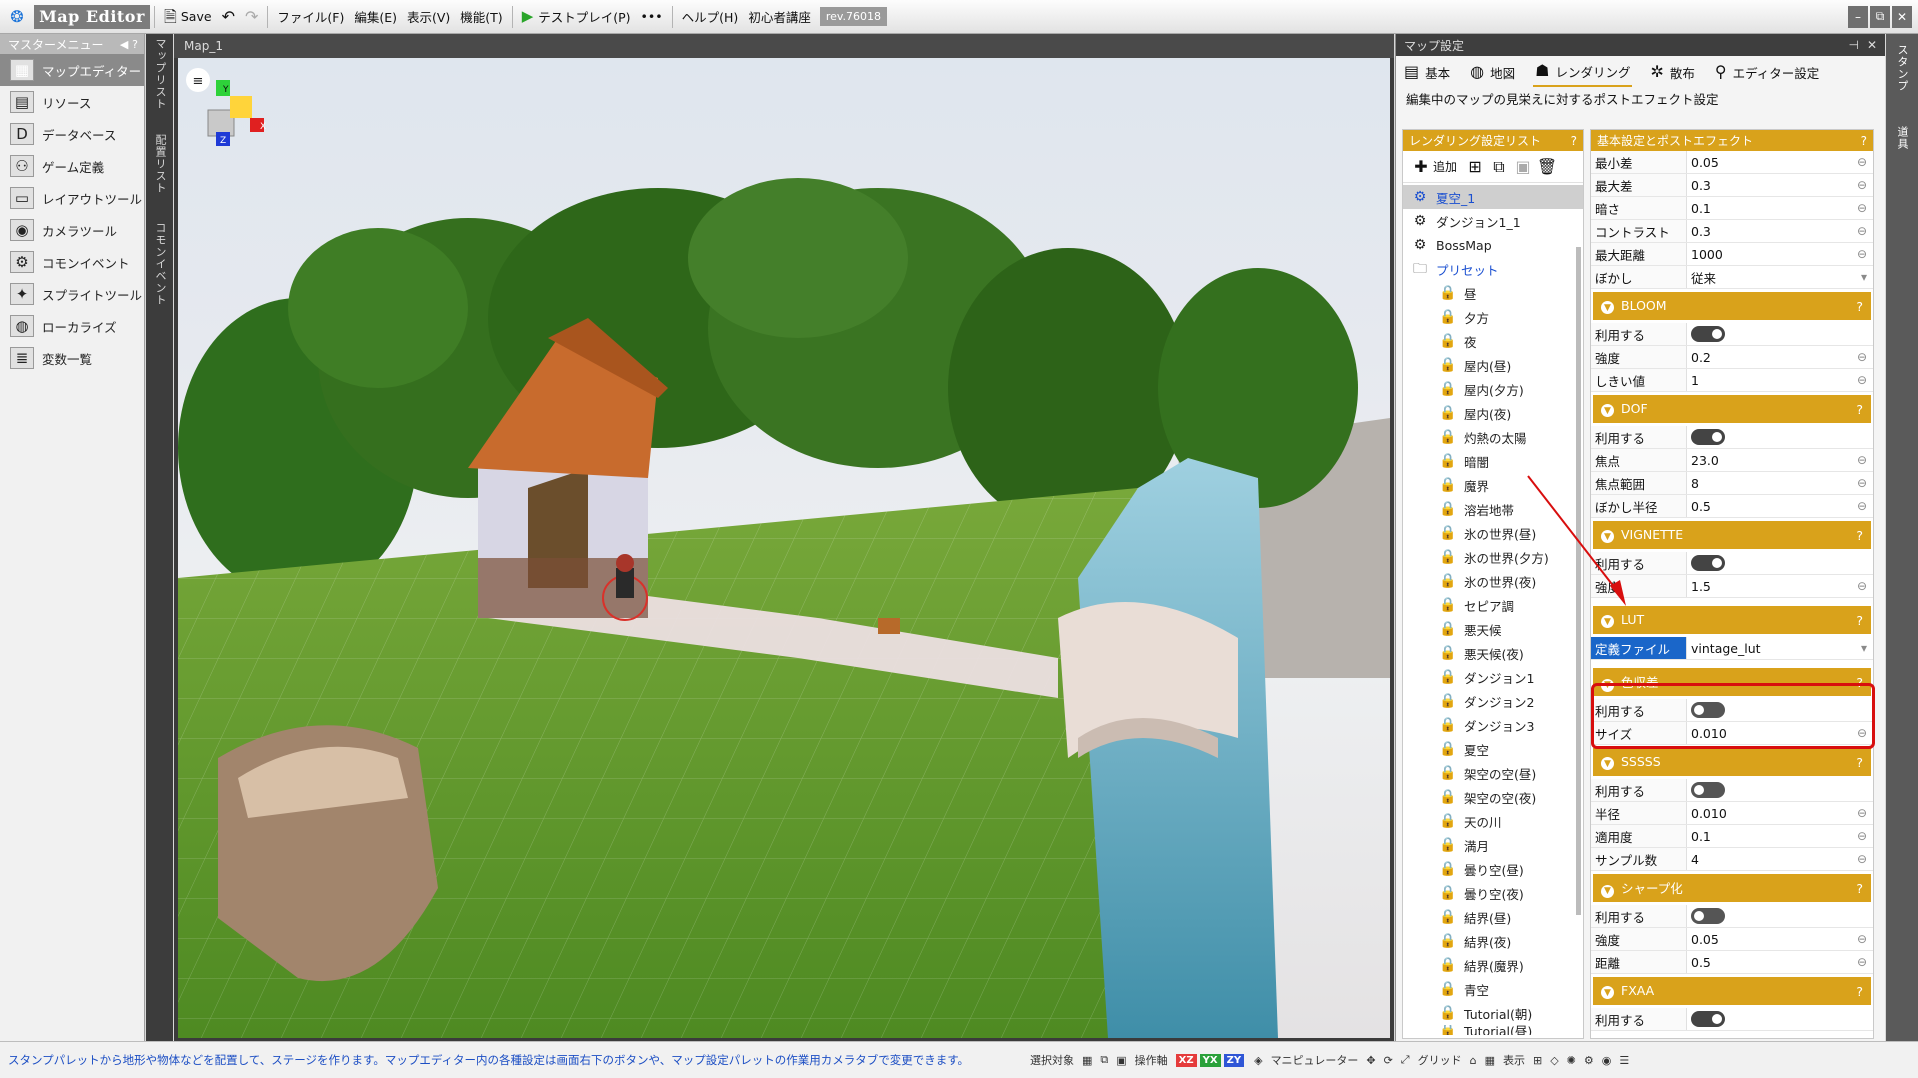 This screenshot has height=1078, width=1918. I want to click on tab-basic: ▤ 基本, so click(1427, 72).